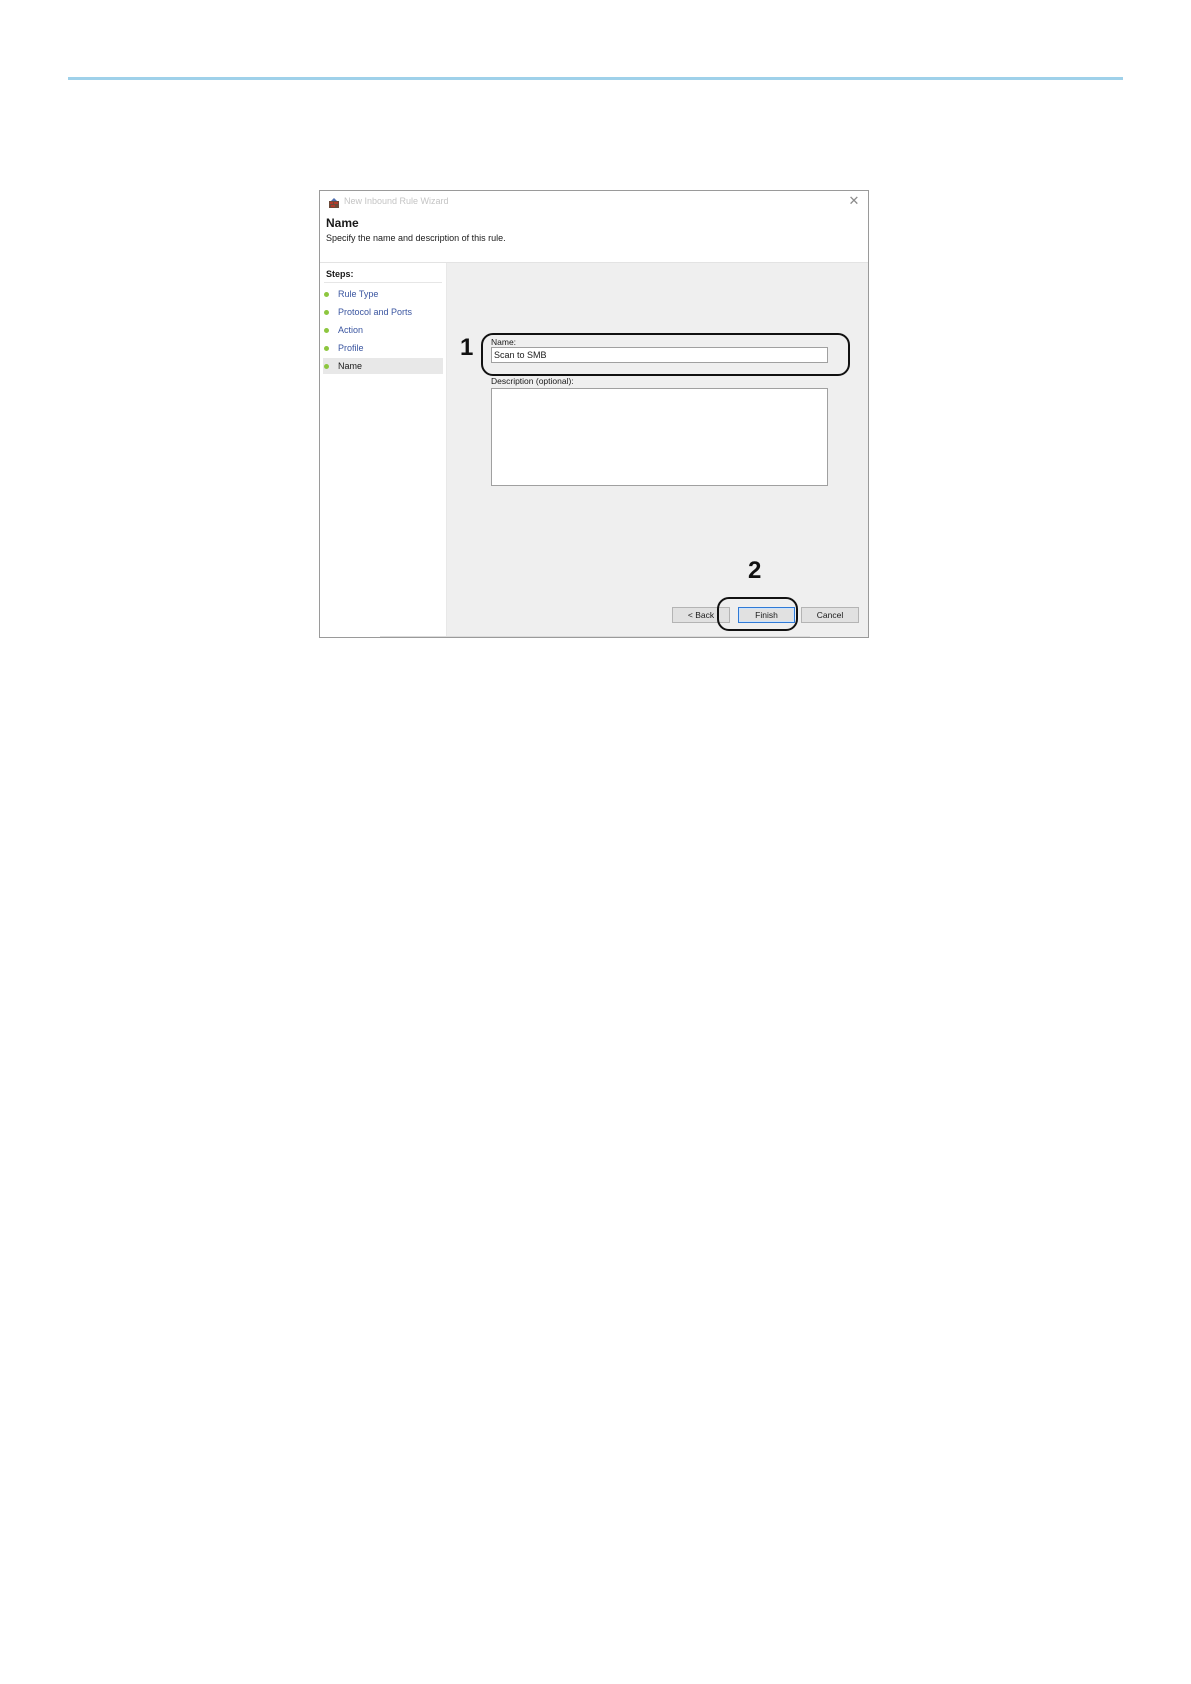  I want to click on window-title: New Inbound Rule Wizard, so click(396, 201).